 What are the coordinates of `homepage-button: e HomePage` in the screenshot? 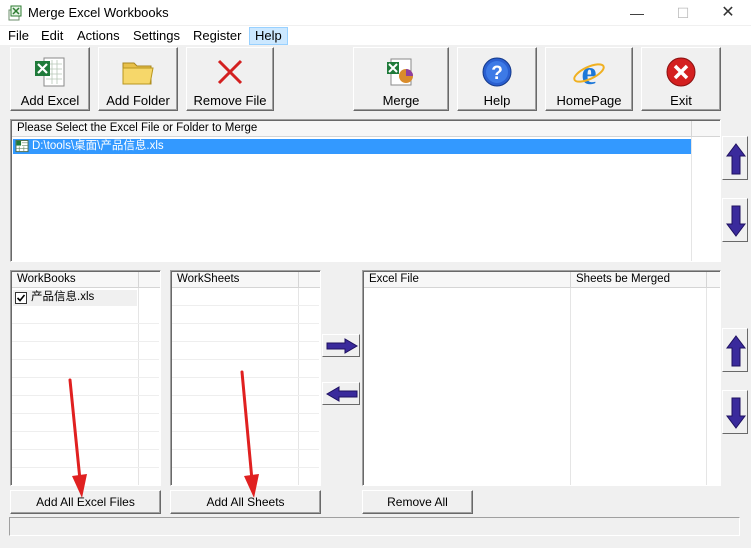 It's located at (589, 79).